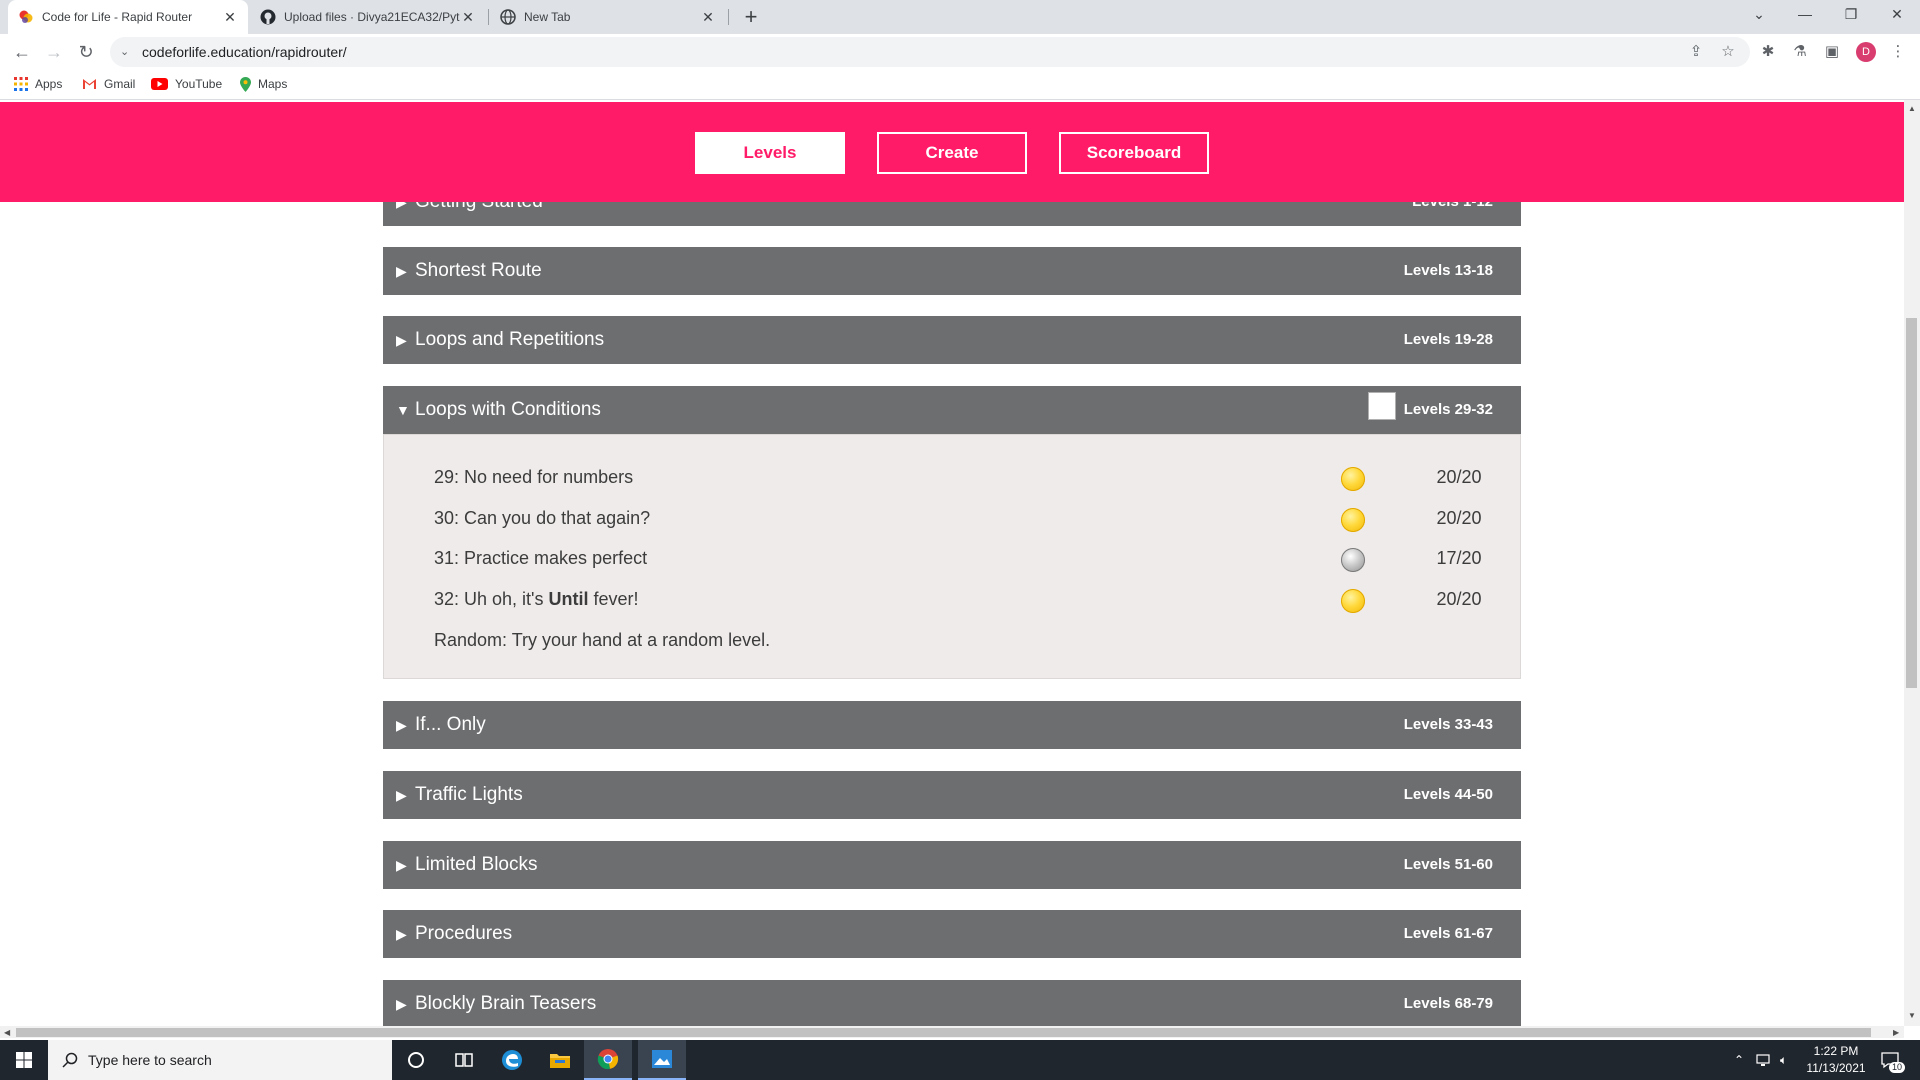 Image resolution: width=1920 pixels, height=1080 pixels. I want to click on level-link-30: 30: Can you do that again?, so click(542, 518).